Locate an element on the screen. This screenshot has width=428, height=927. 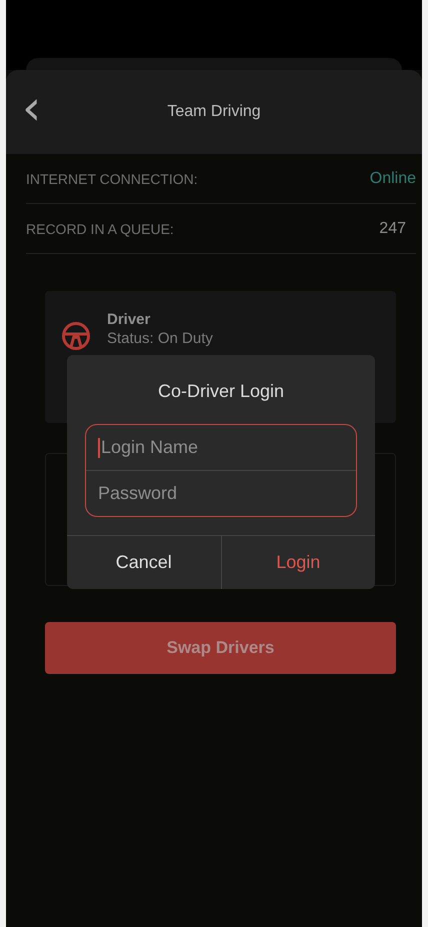
info-label: RECORD IN A QUEUE: is located at coordinates (100, 228).